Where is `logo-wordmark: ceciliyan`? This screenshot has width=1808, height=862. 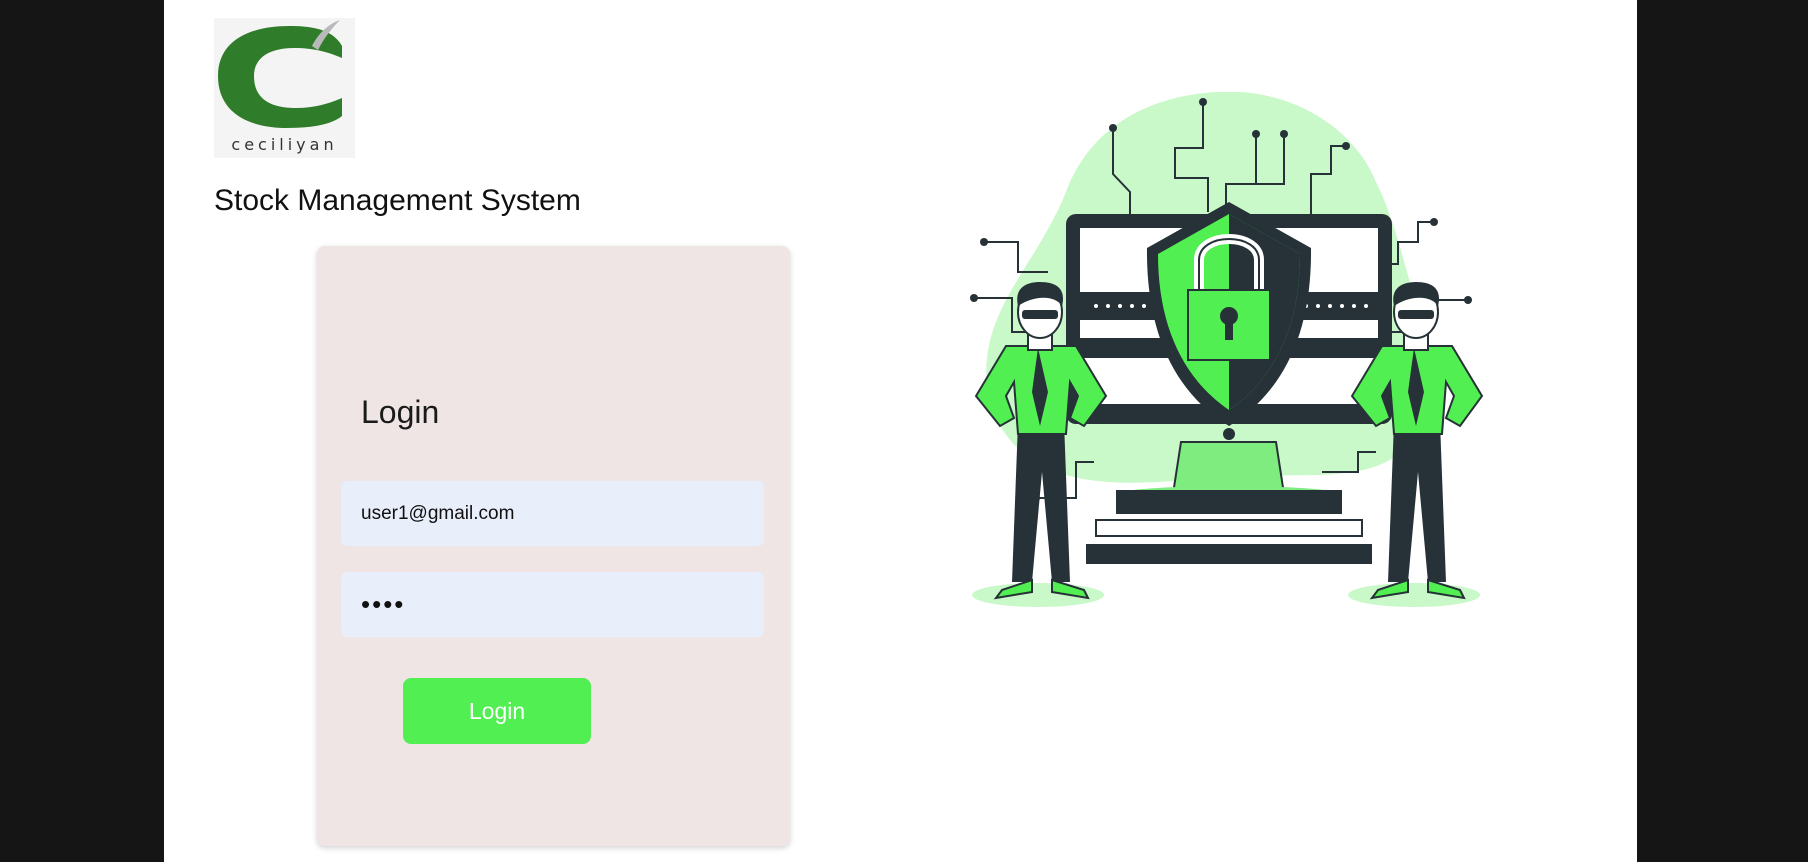
logo-wordmark: ceciliyan is located at coordinates (284, 144).